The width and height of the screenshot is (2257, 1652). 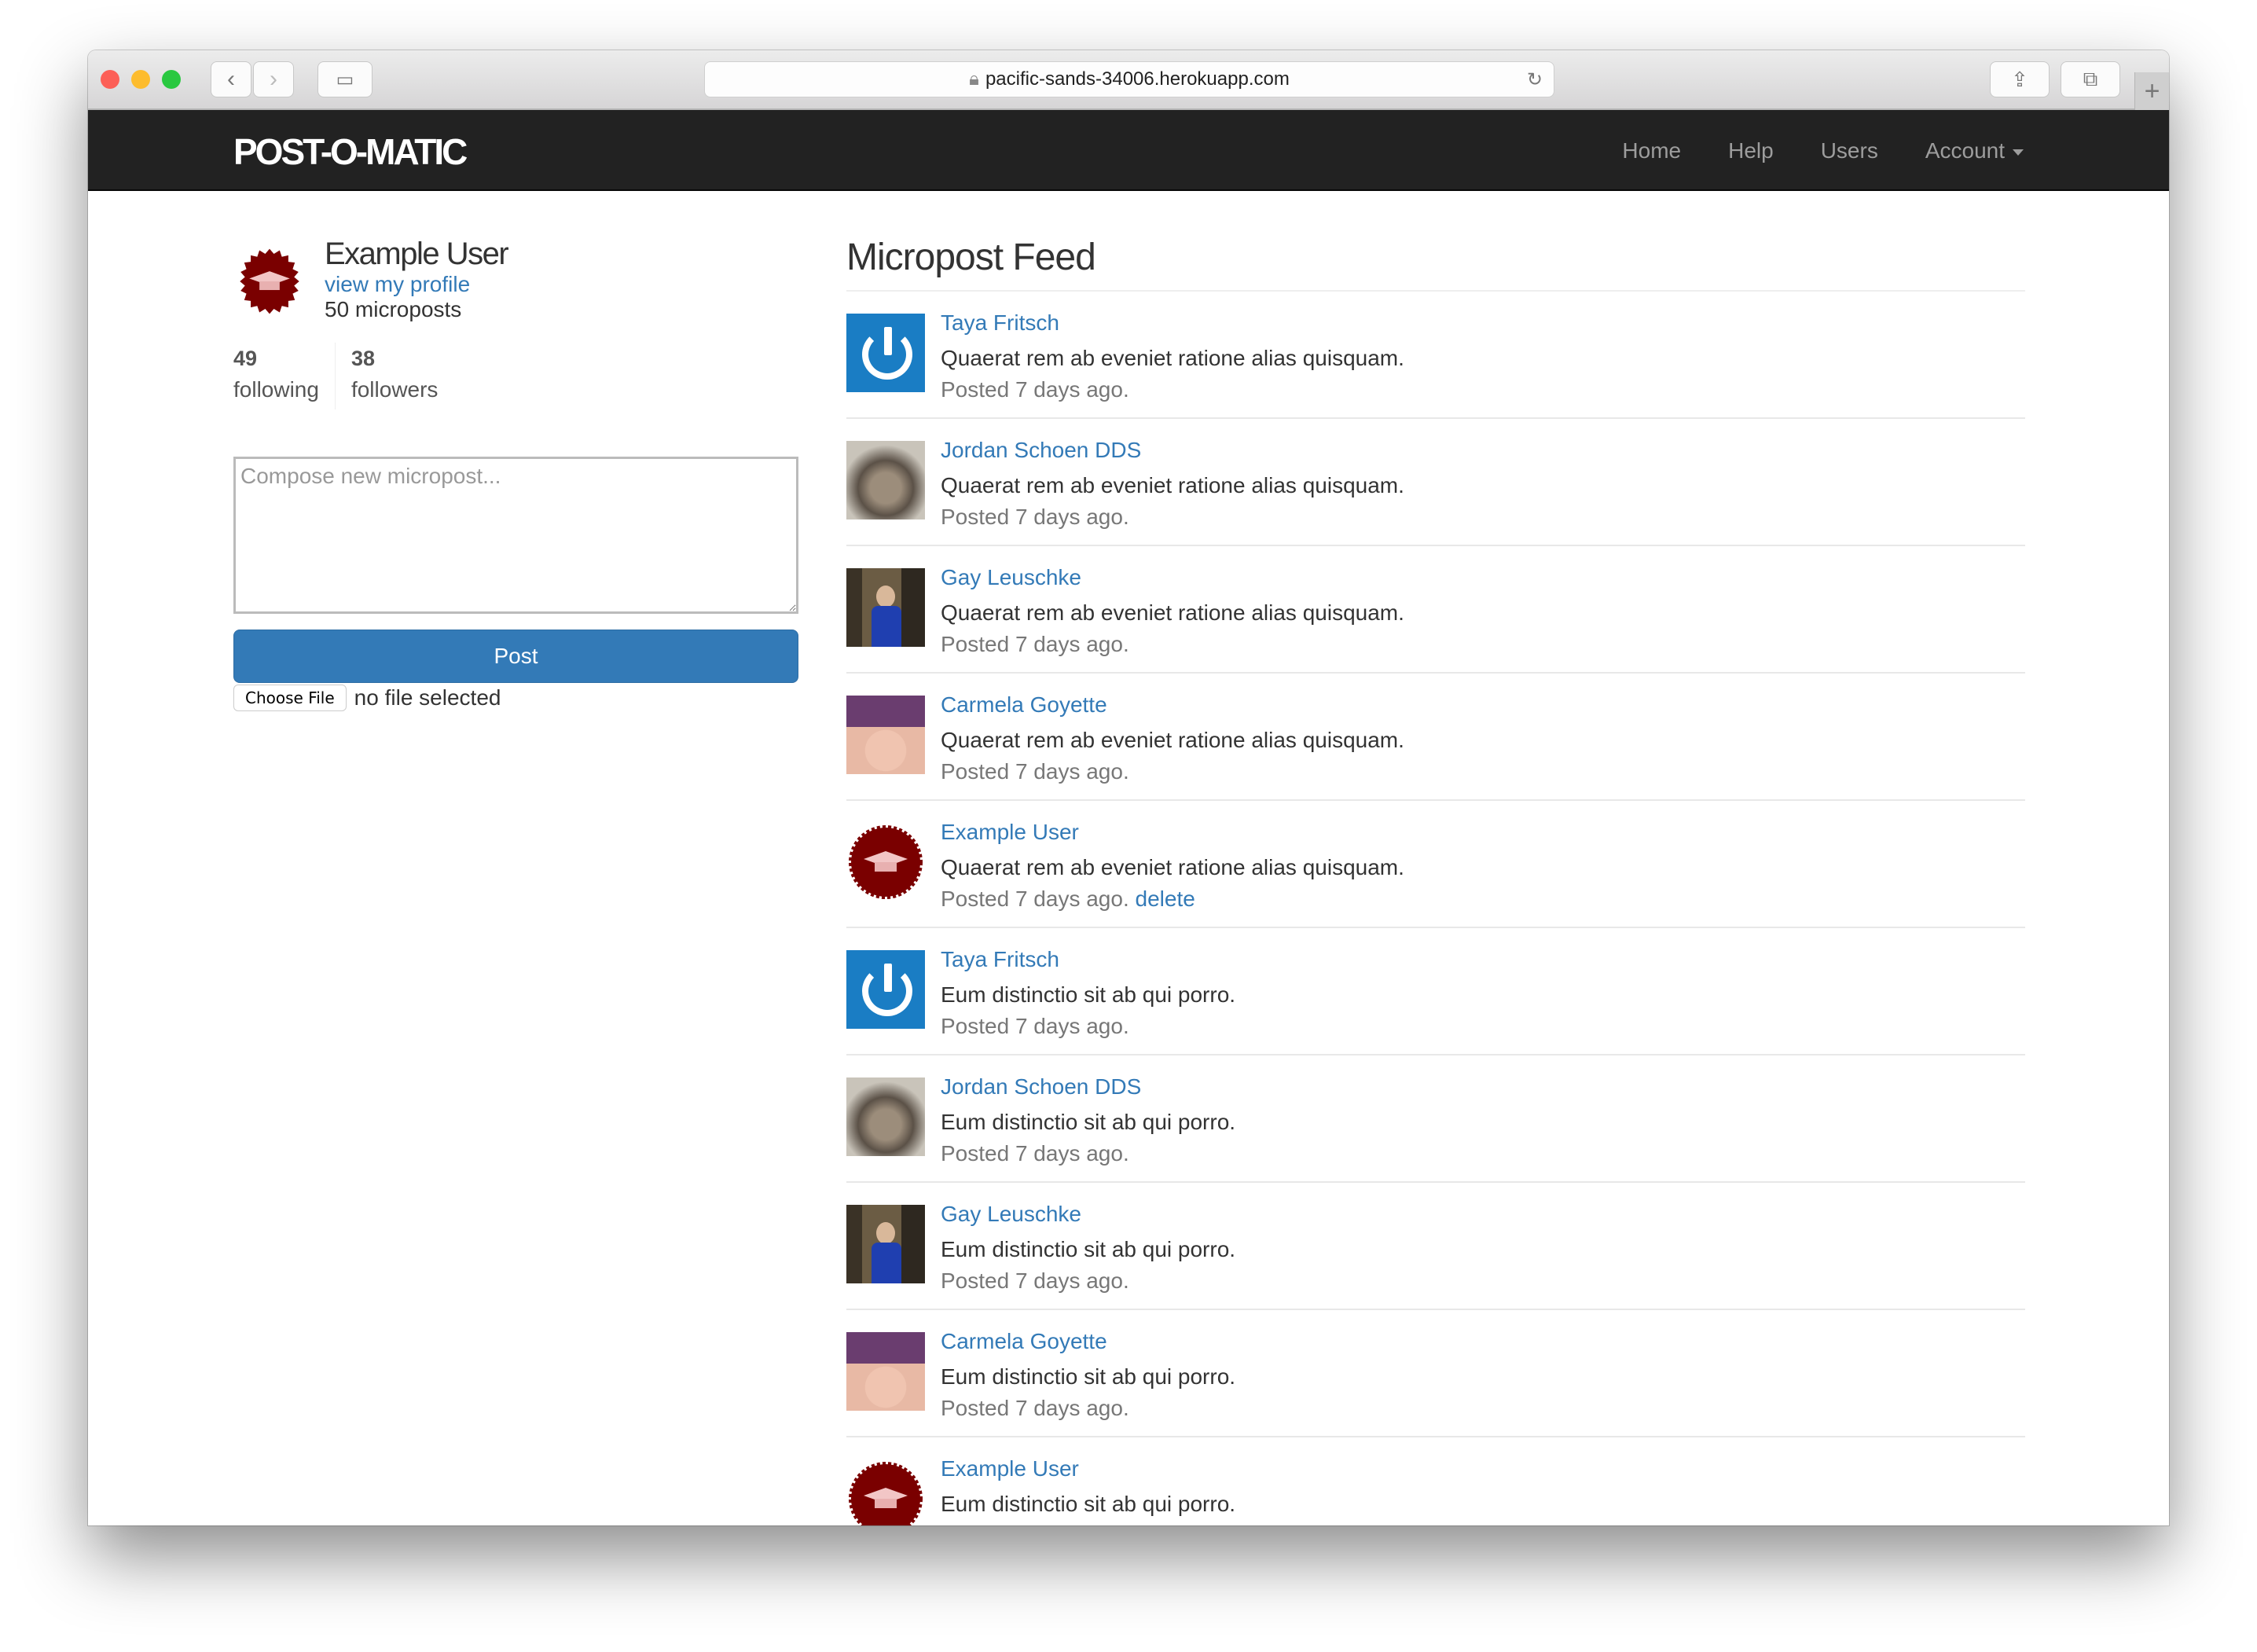 I want to click on user-name: Example User, so click(x=417, y=254).